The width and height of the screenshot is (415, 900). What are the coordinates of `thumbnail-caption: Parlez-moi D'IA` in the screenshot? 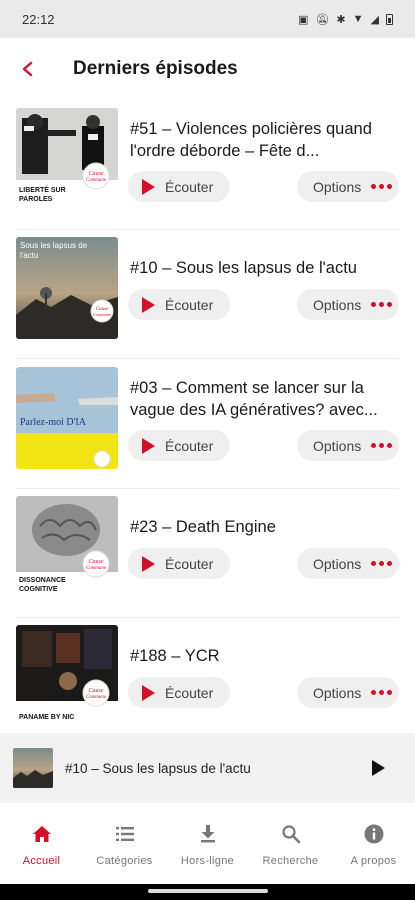 It's located at (53, 422).